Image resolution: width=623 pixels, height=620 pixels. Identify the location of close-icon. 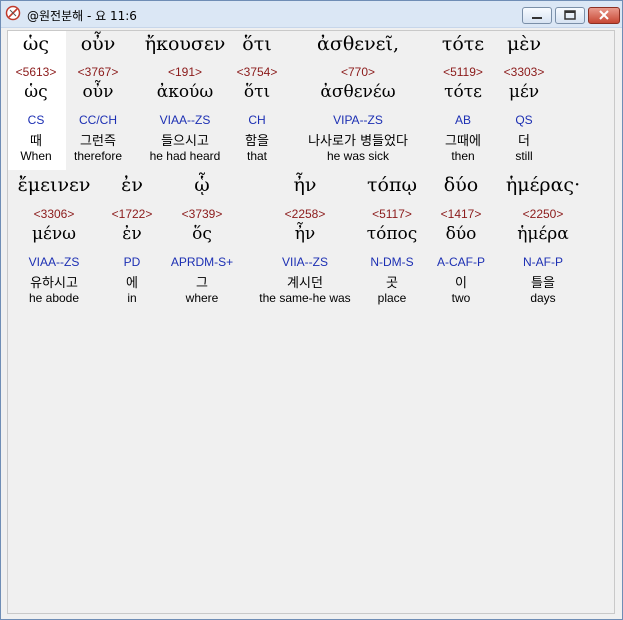
(604, 15).